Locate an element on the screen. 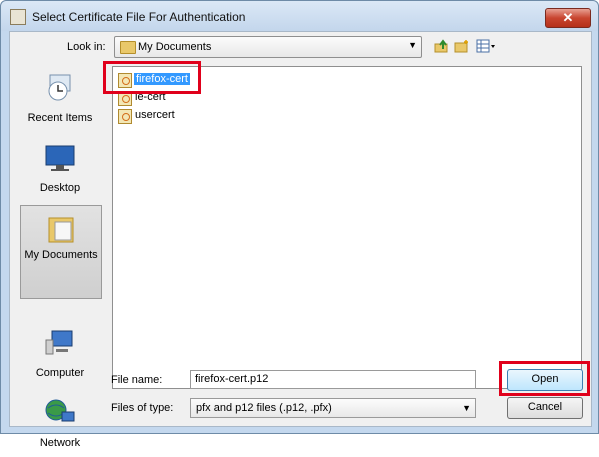 Image resolution: width=599 pixels, height=457 pixels. java-app-icon is located at coordinates (18, 17).